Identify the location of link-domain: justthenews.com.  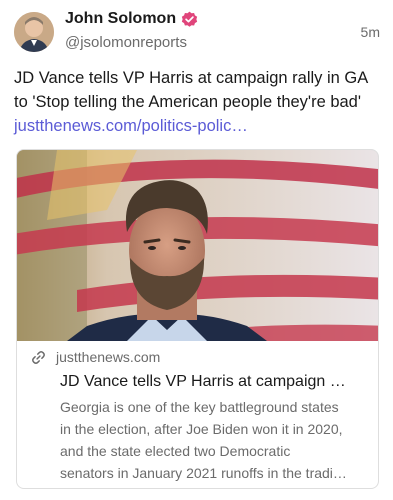
(108, 357).